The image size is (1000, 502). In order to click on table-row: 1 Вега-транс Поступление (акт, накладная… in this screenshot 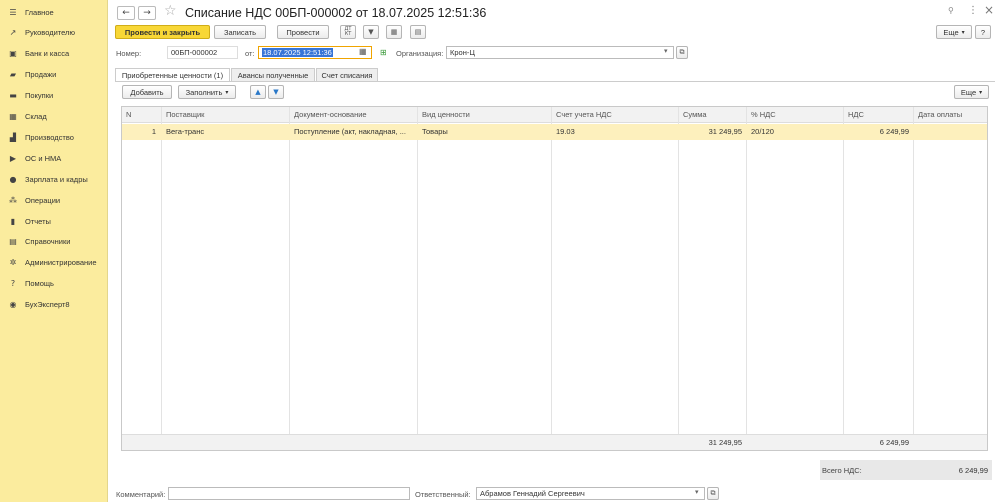, I will do `click(554, 132)`.